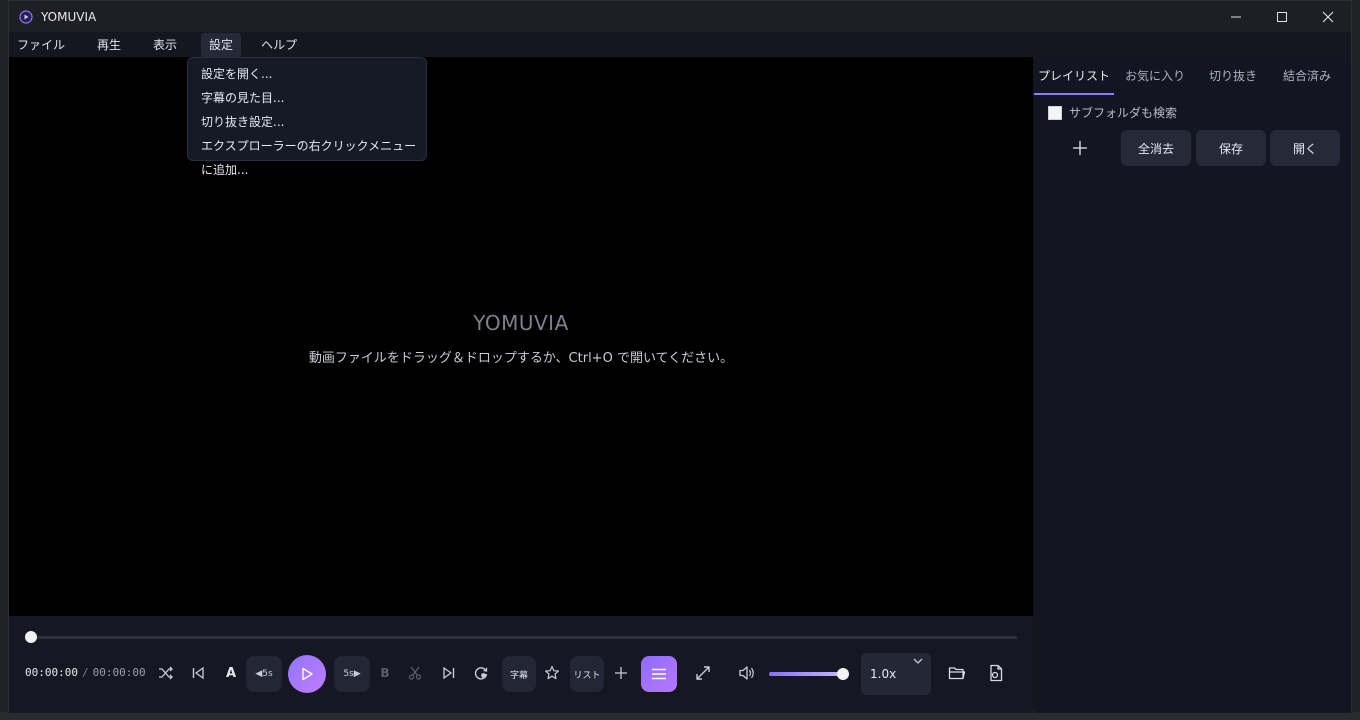  Describe the element at coordinates (1156, 148) in the screenshot. I see `clear-all-button: 全消去` at that location.